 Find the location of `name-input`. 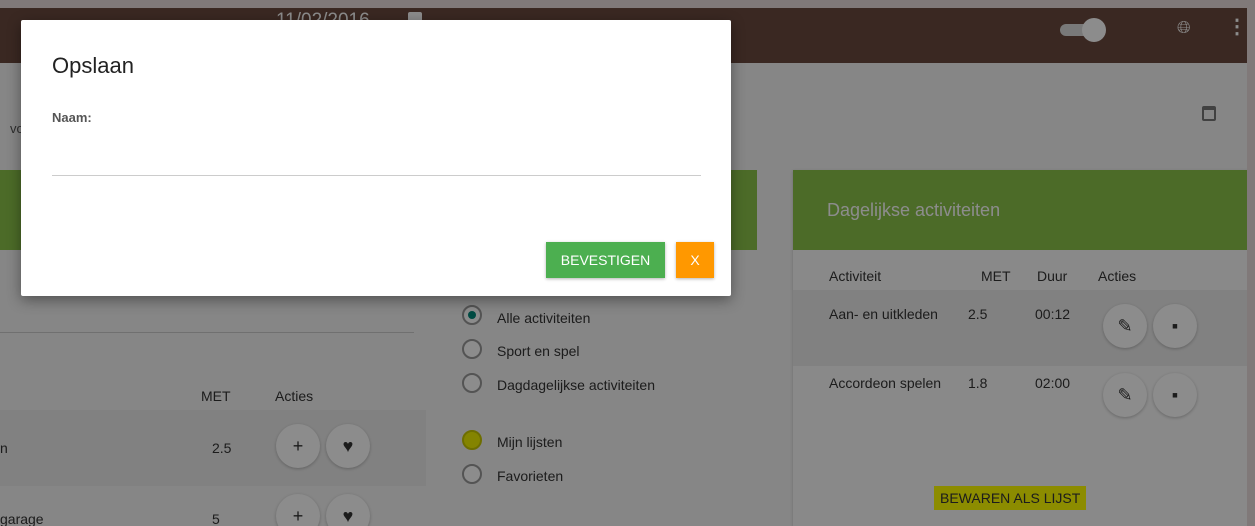

name-input is located at coordinates (376, 160).